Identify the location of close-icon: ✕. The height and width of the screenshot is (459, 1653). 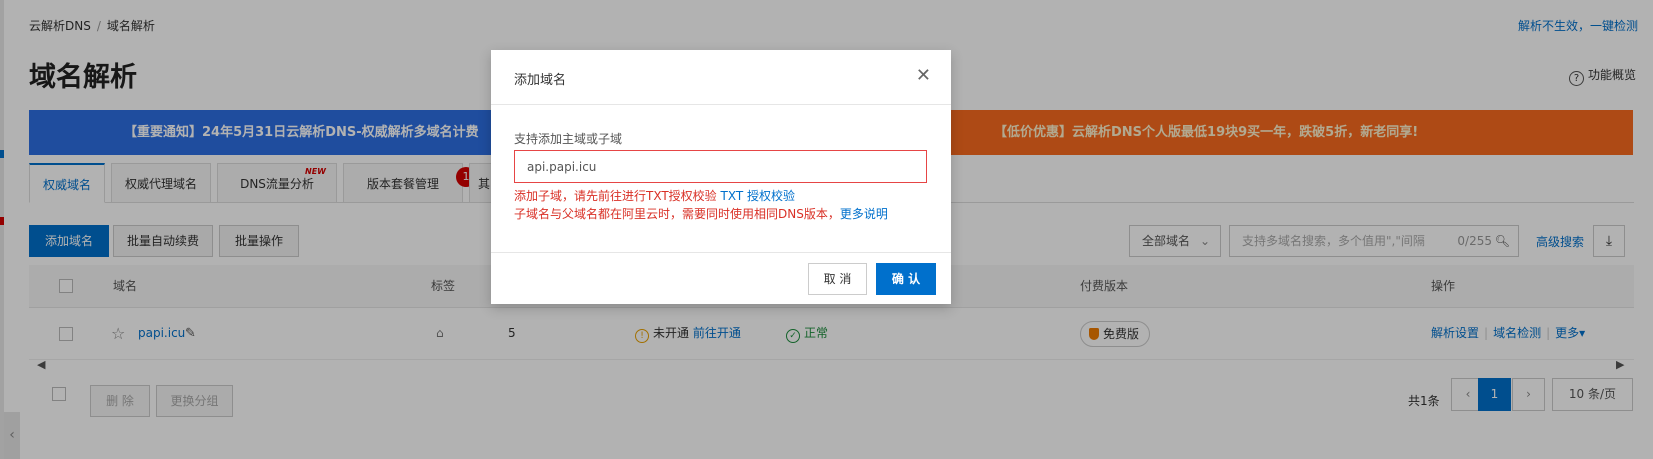
(923, 75).